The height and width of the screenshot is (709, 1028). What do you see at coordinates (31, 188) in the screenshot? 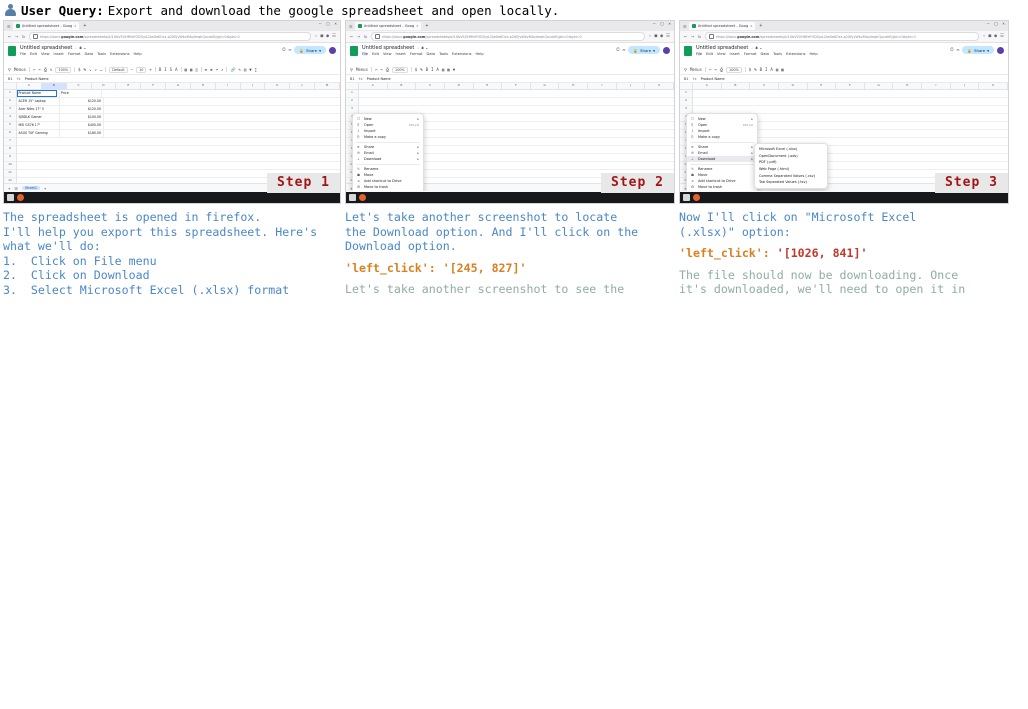
I see `sheet-tab: Sheet1` at bounding box center [31, 188].